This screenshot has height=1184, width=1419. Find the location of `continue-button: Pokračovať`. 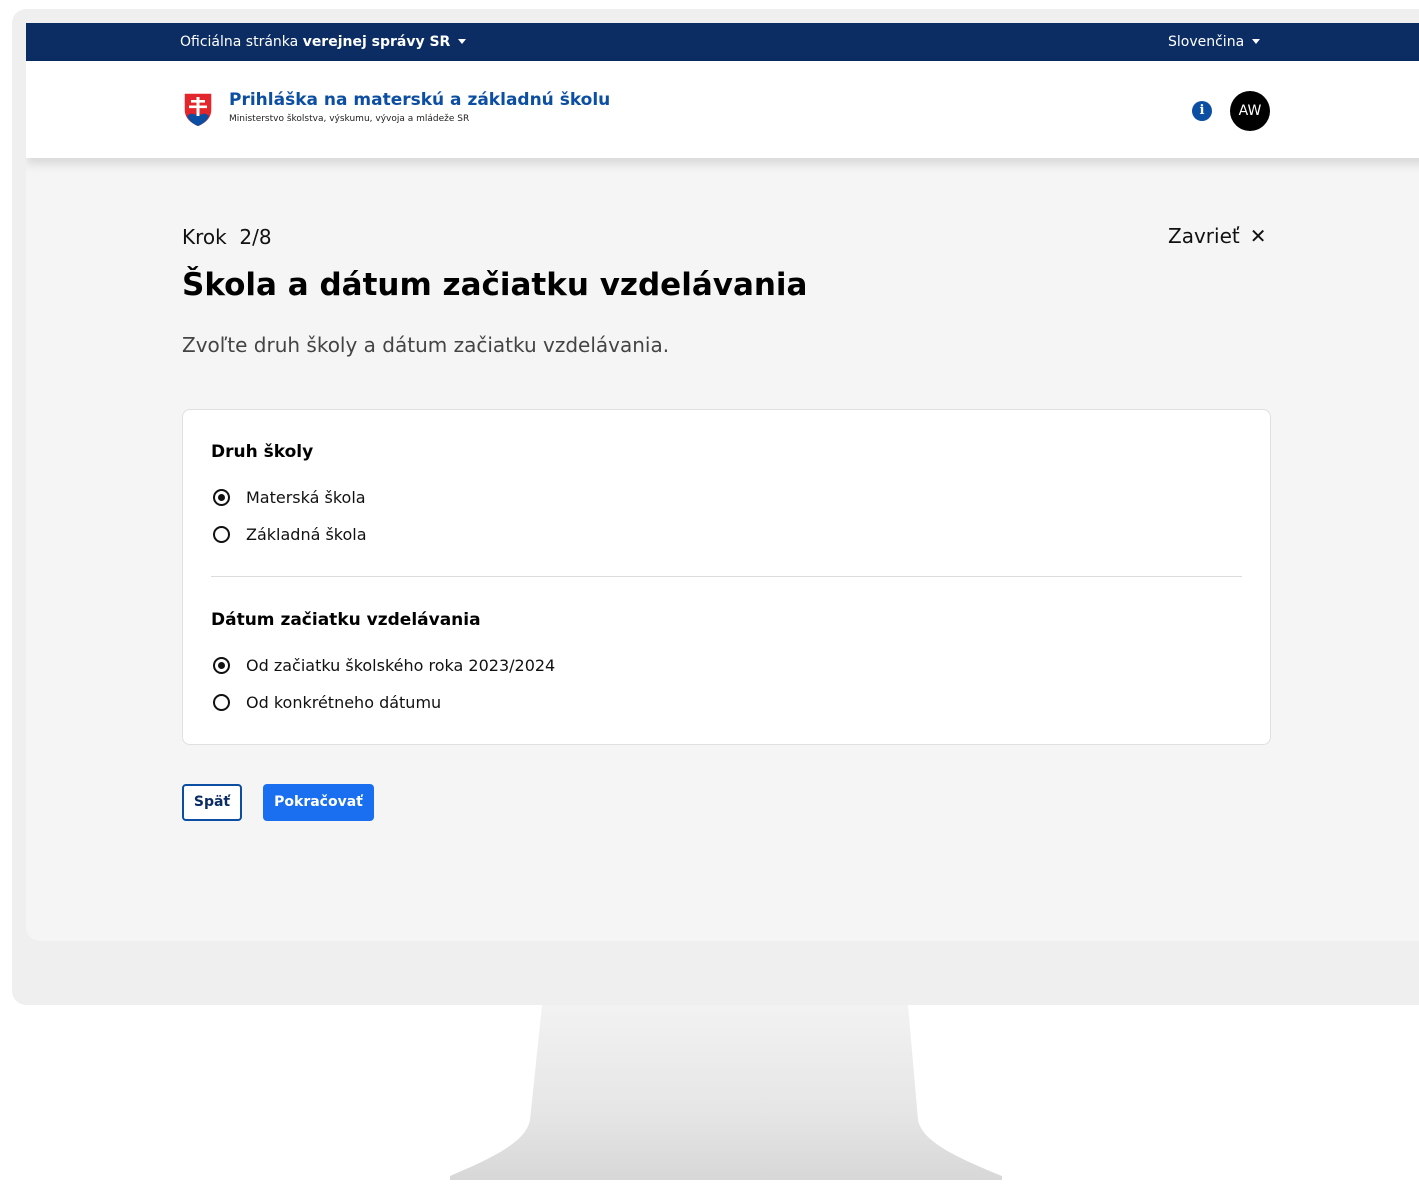

continue-button: Pokračovať is located at coordinates (318, 802).